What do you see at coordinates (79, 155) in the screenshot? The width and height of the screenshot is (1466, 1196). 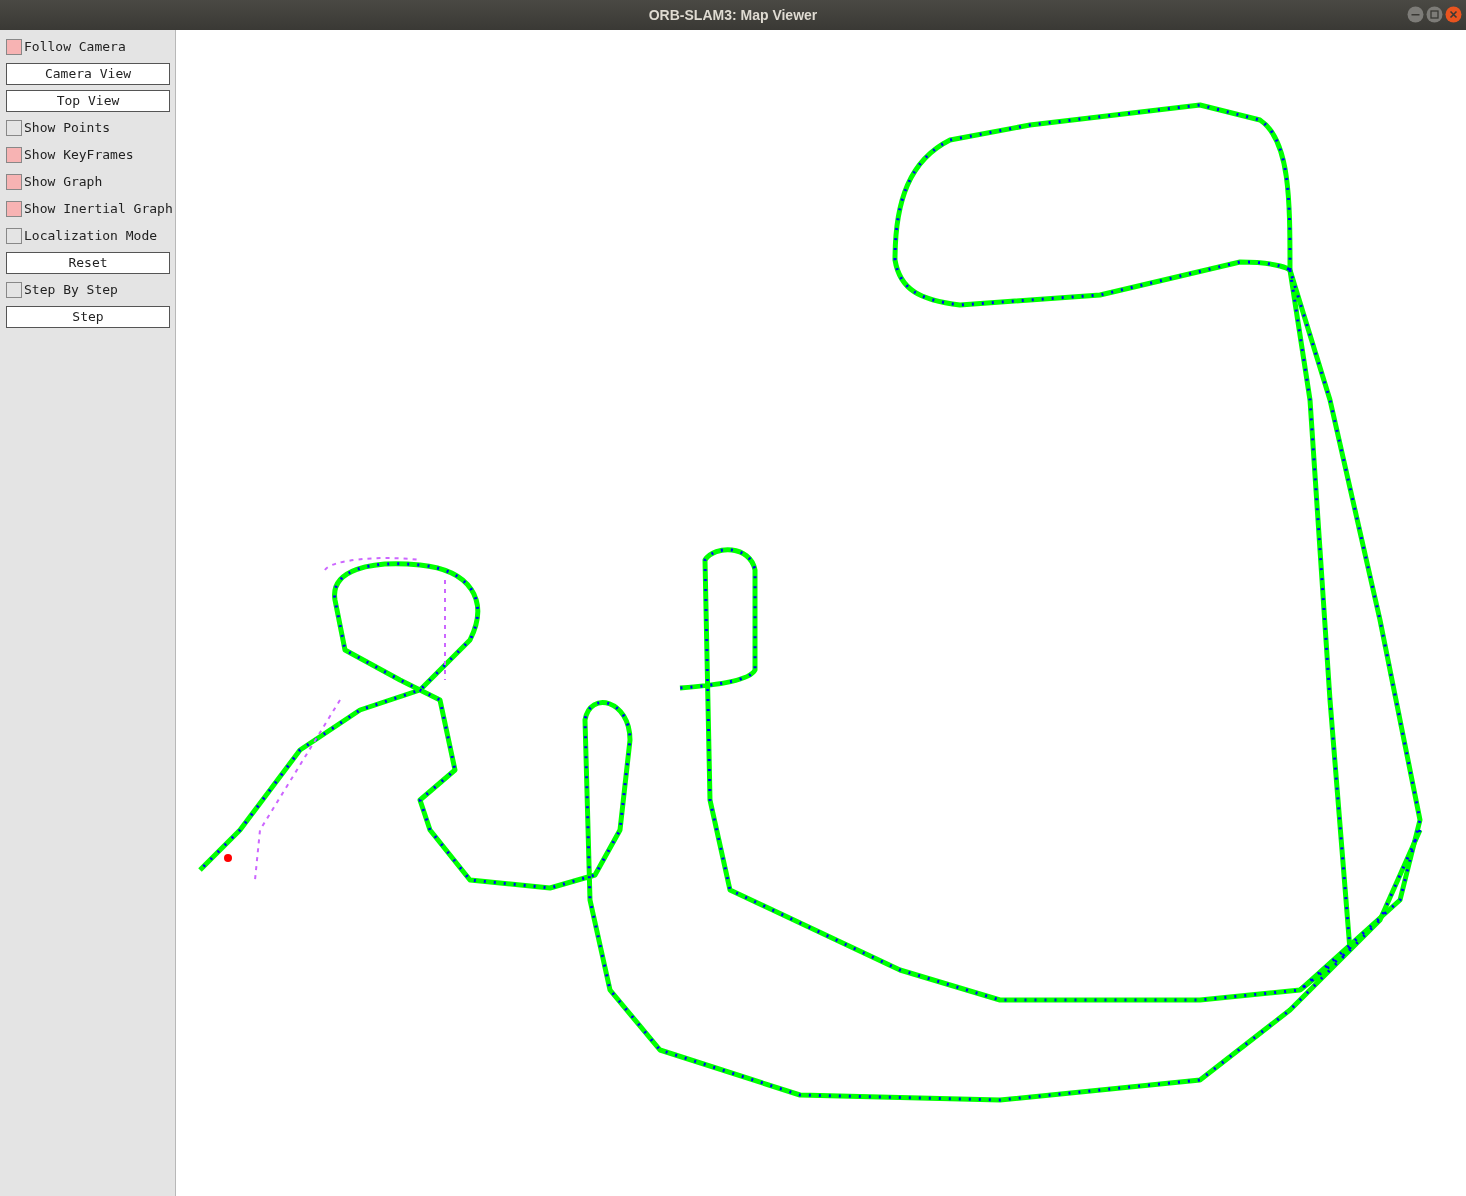 I see `checkbox-label: Show KeyFrames` at bounding box center [79, 155].